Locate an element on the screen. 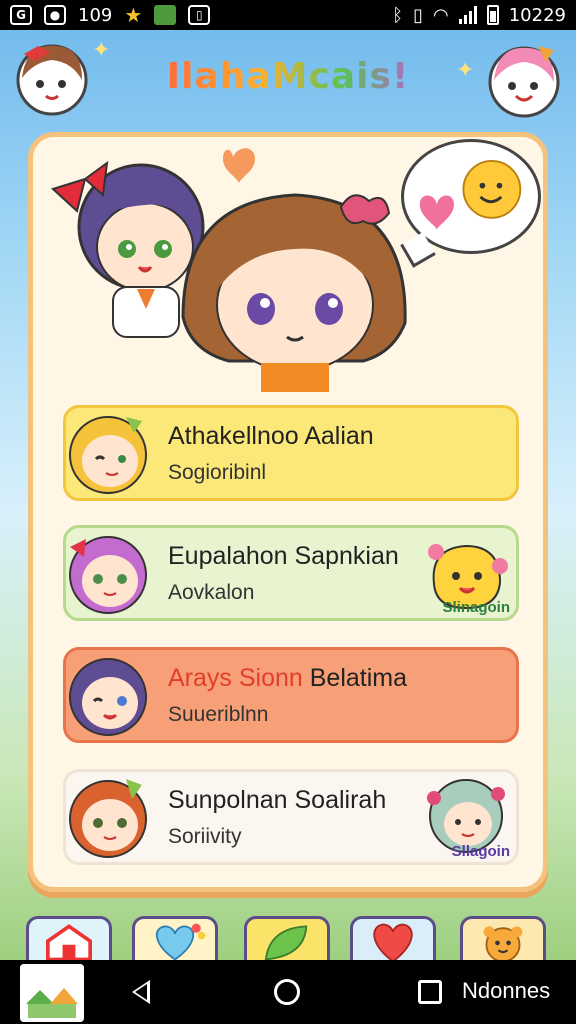  profile-tab is located at coordinates (503, 941).